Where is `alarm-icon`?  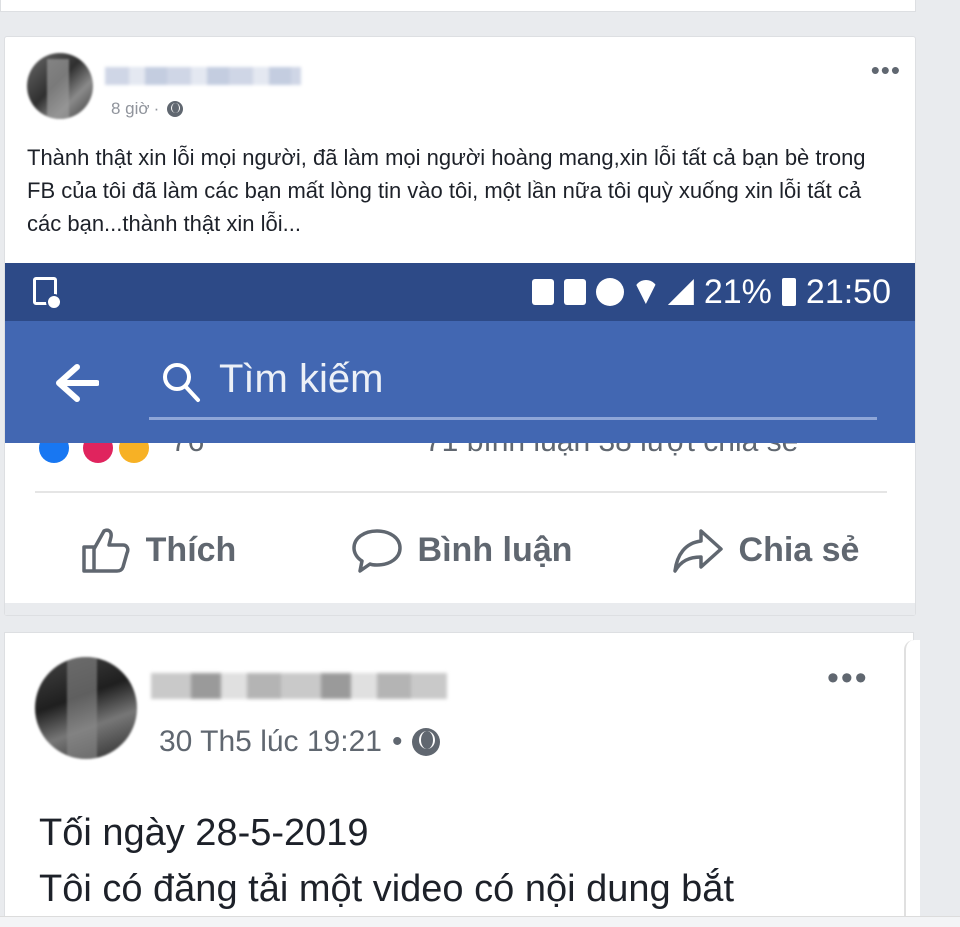
alarm-icon is located at coordinates (609, 292).